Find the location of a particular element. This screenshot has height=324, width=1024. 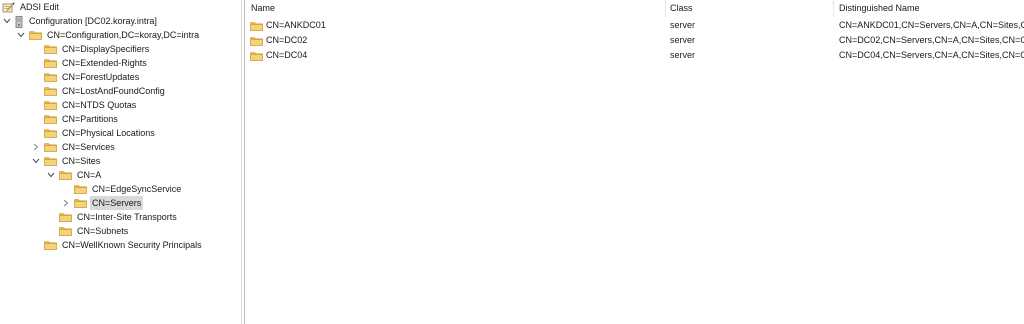

tree-node-label: CN=Physical Locations is located at coordinates (108, 133).